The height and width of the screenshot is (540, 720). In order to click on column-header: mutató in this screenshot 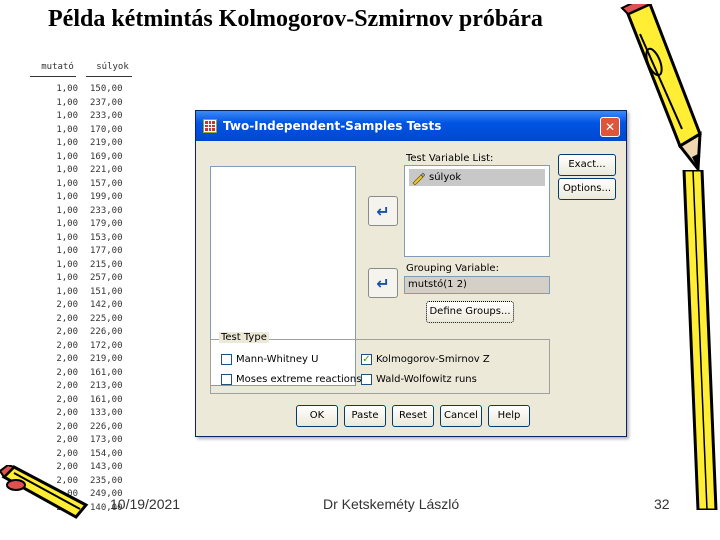, I will do `click(57, 67)`.